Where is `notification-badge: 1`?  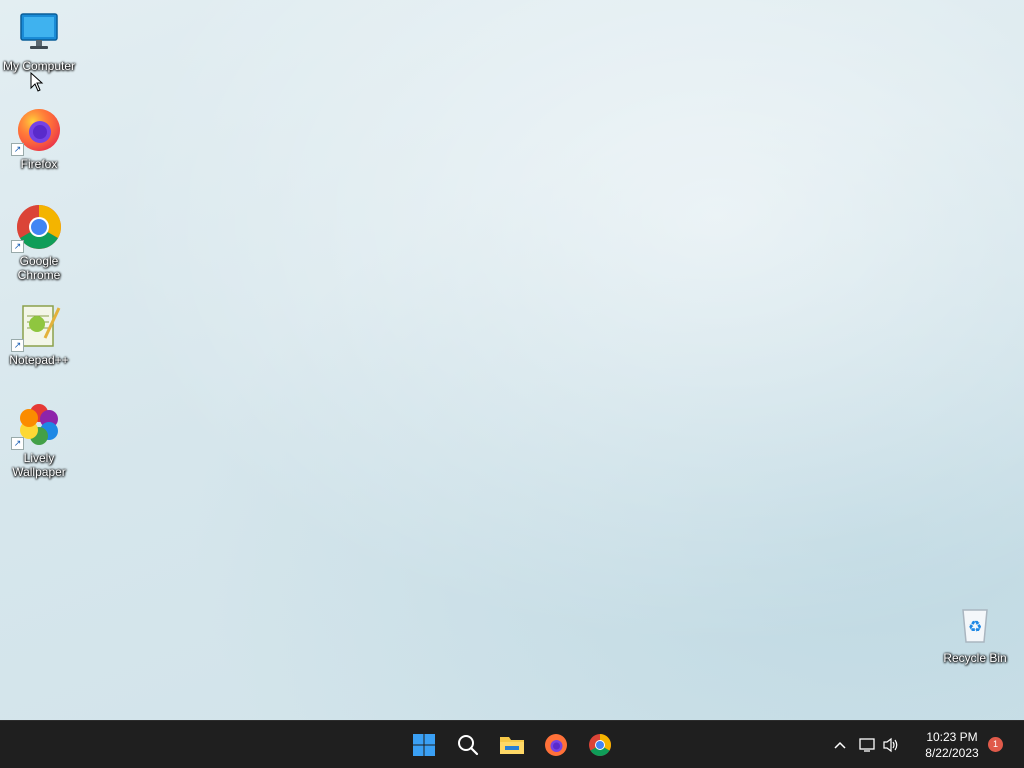
notification-badge: 1 is located at coordinates (995, 744).